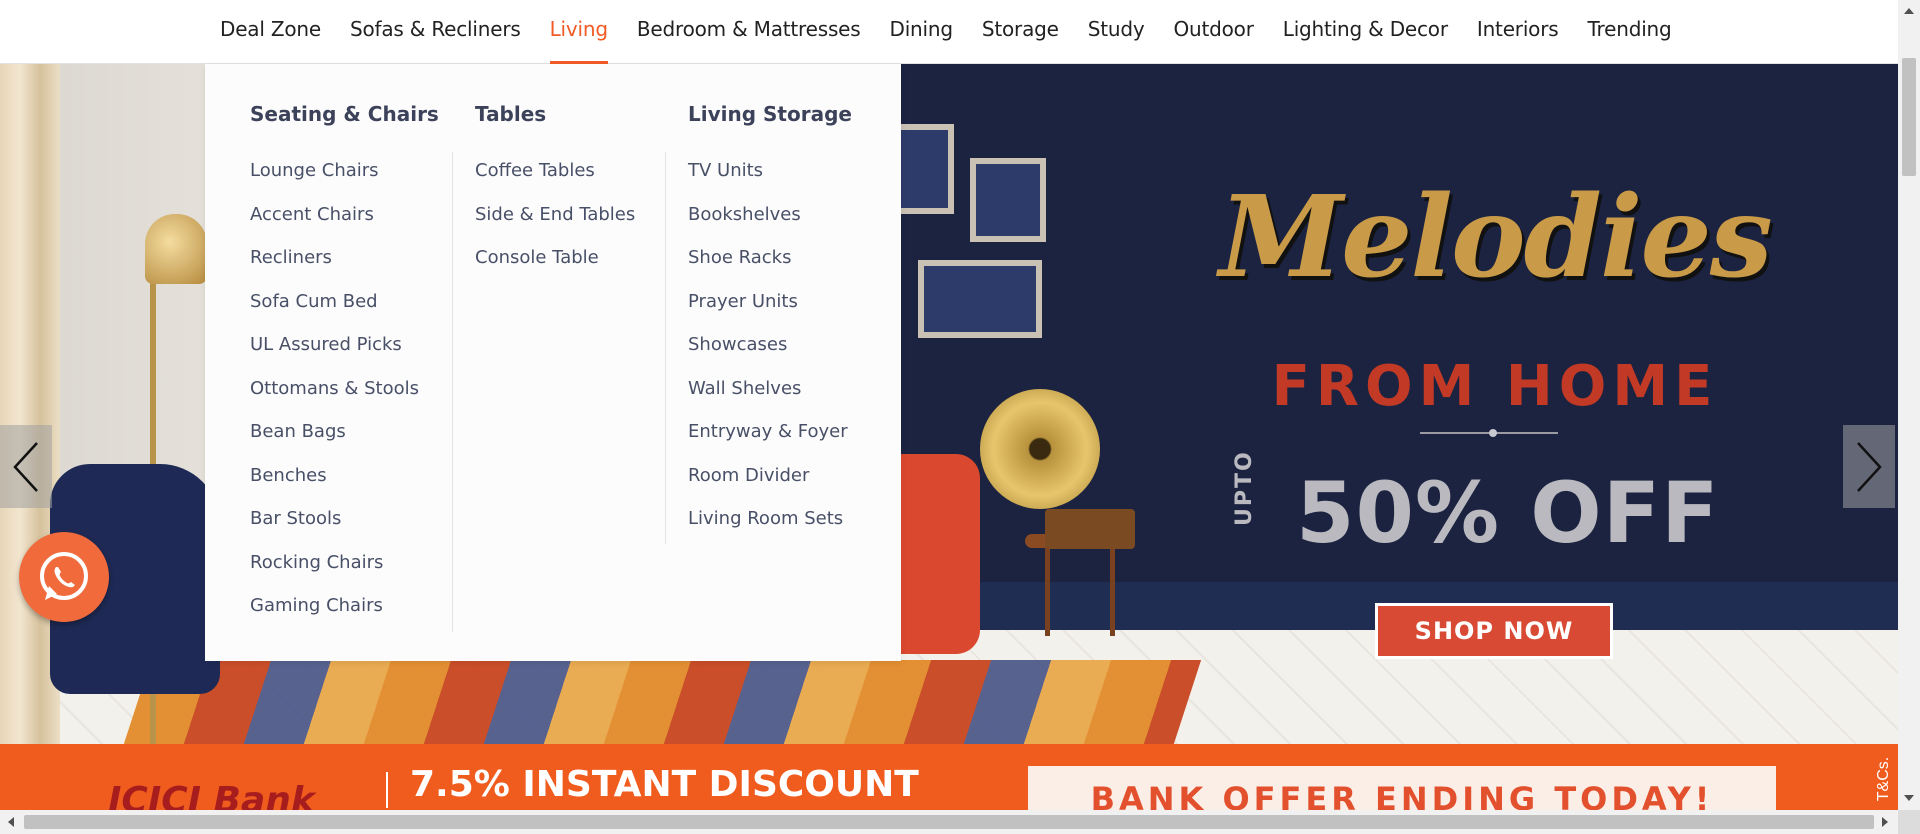  What do you see at coordinates (1518, 32) in the screenshot?
I see `nav-item-interiors: Interiors` at bounding box center [1518, 32].